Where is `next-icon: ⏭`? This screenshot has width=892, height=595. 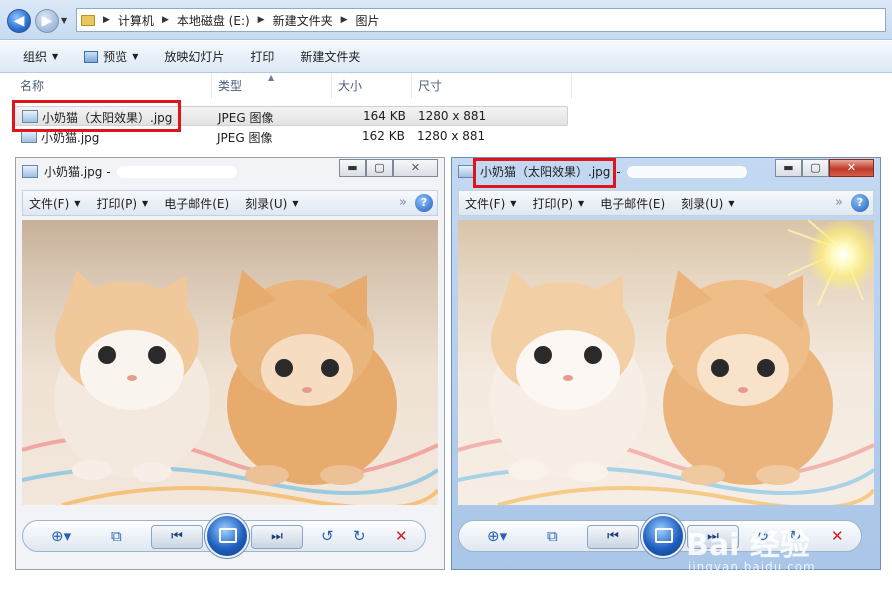 next-icon: ⏭ is located at coordinates (277, 536).